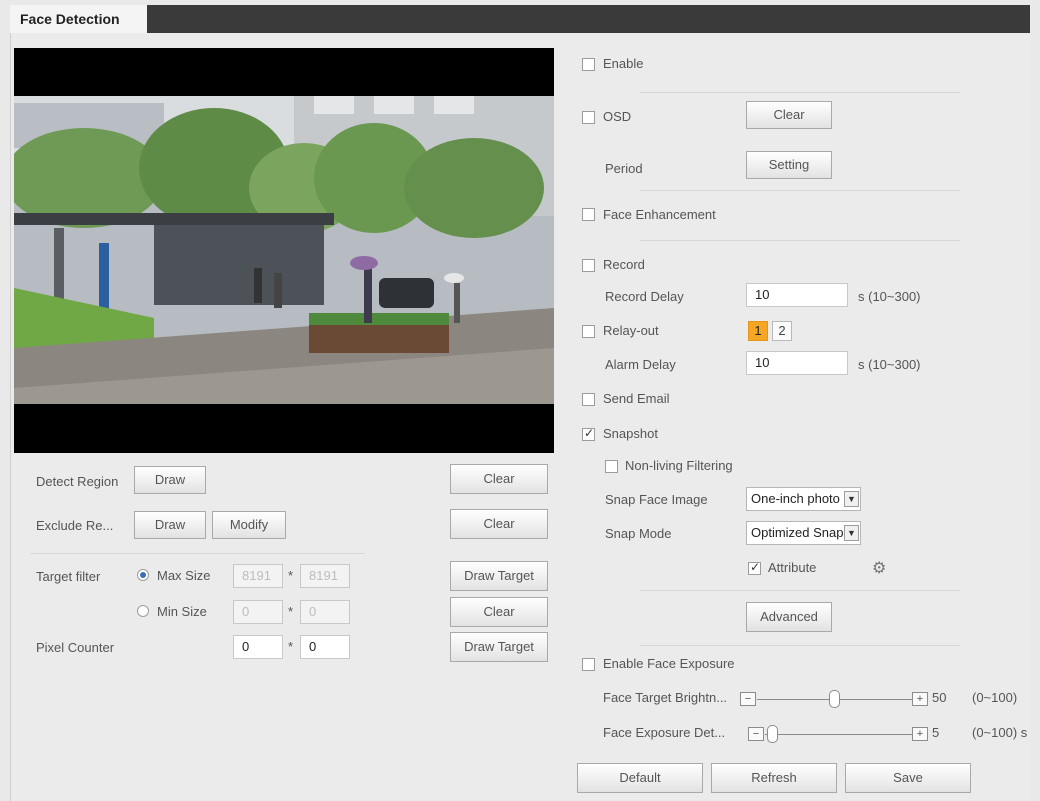 This screenshot has width=1040, height=801. What do you see at coordinates (995, 697) in the screenshot?
I see `face-target-brightness-range: (0~100)` at bounding box center [995, 697].